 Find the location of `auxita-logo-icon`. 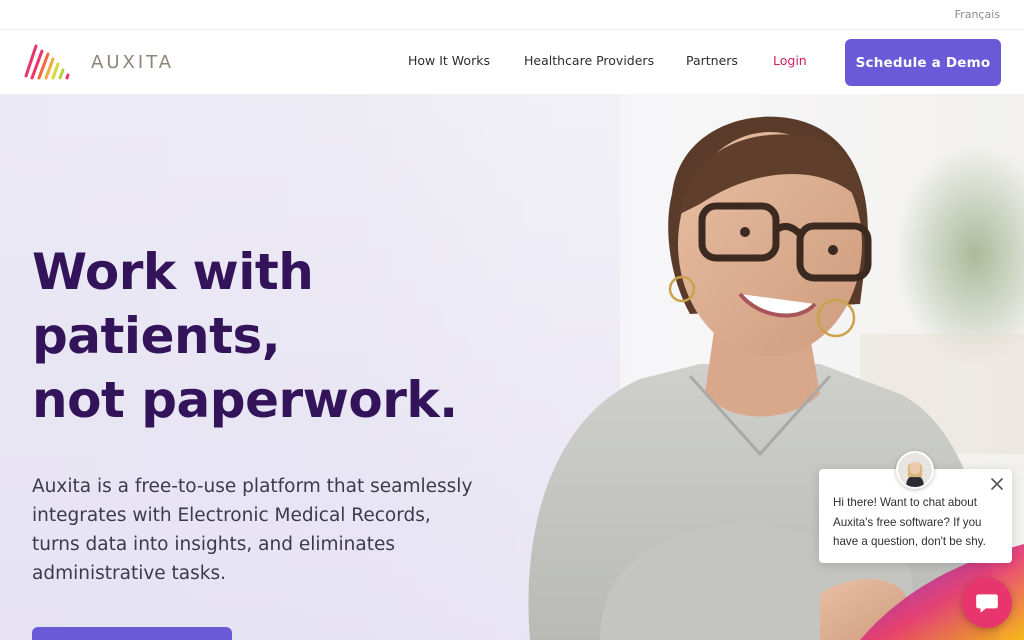

auxita-logo-icon is located at coordinates (47, 62).